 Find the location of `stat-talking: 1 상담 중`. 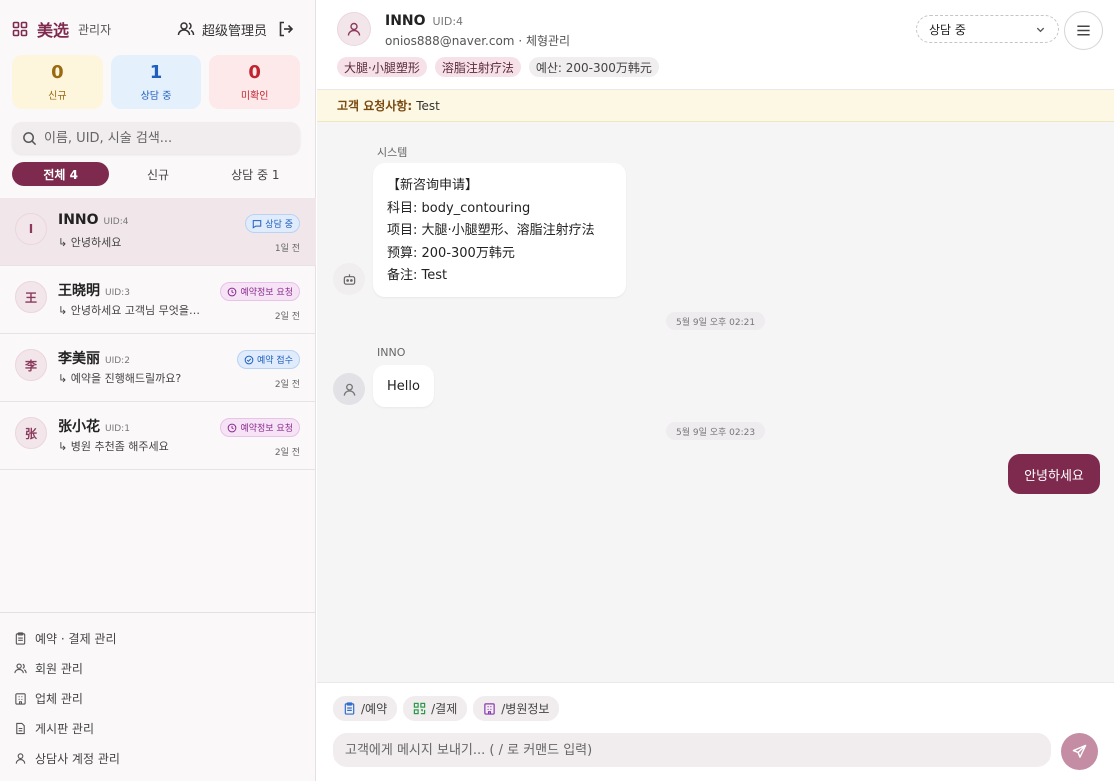

stat-talking: 1 상담 중 is located at coordinates (156, 82).